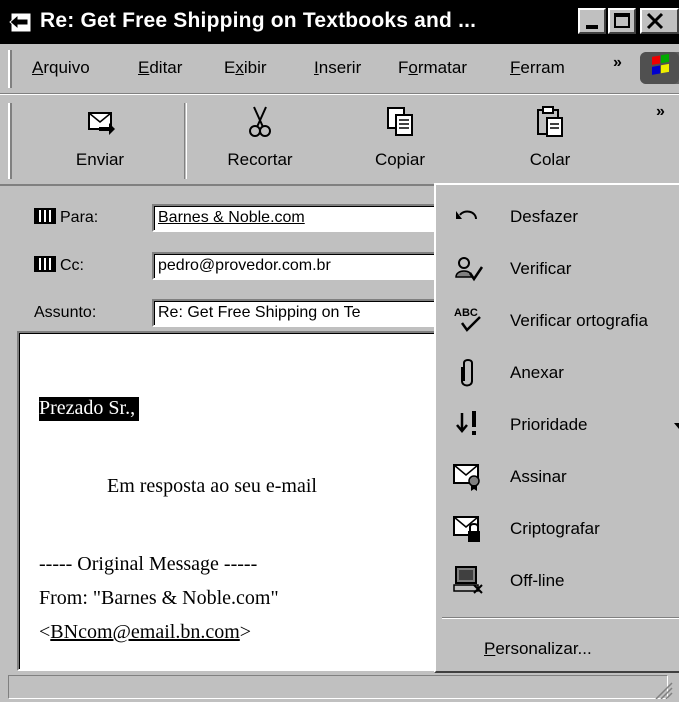 The height and width of the screenshot is (702, 679). What do you see at coordinates (655, 21) in the screenshot?
I see `close-icon` at bounding box center [655, 21].